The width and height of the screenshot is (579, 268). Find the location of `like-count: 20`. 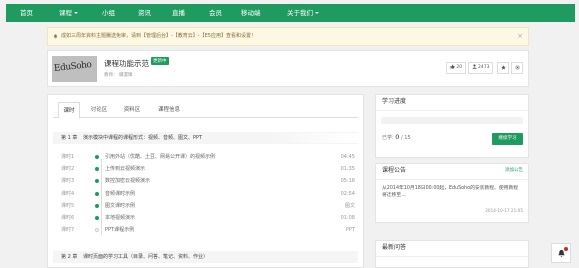

like-count: 20 is located at coordinates (459, 67).